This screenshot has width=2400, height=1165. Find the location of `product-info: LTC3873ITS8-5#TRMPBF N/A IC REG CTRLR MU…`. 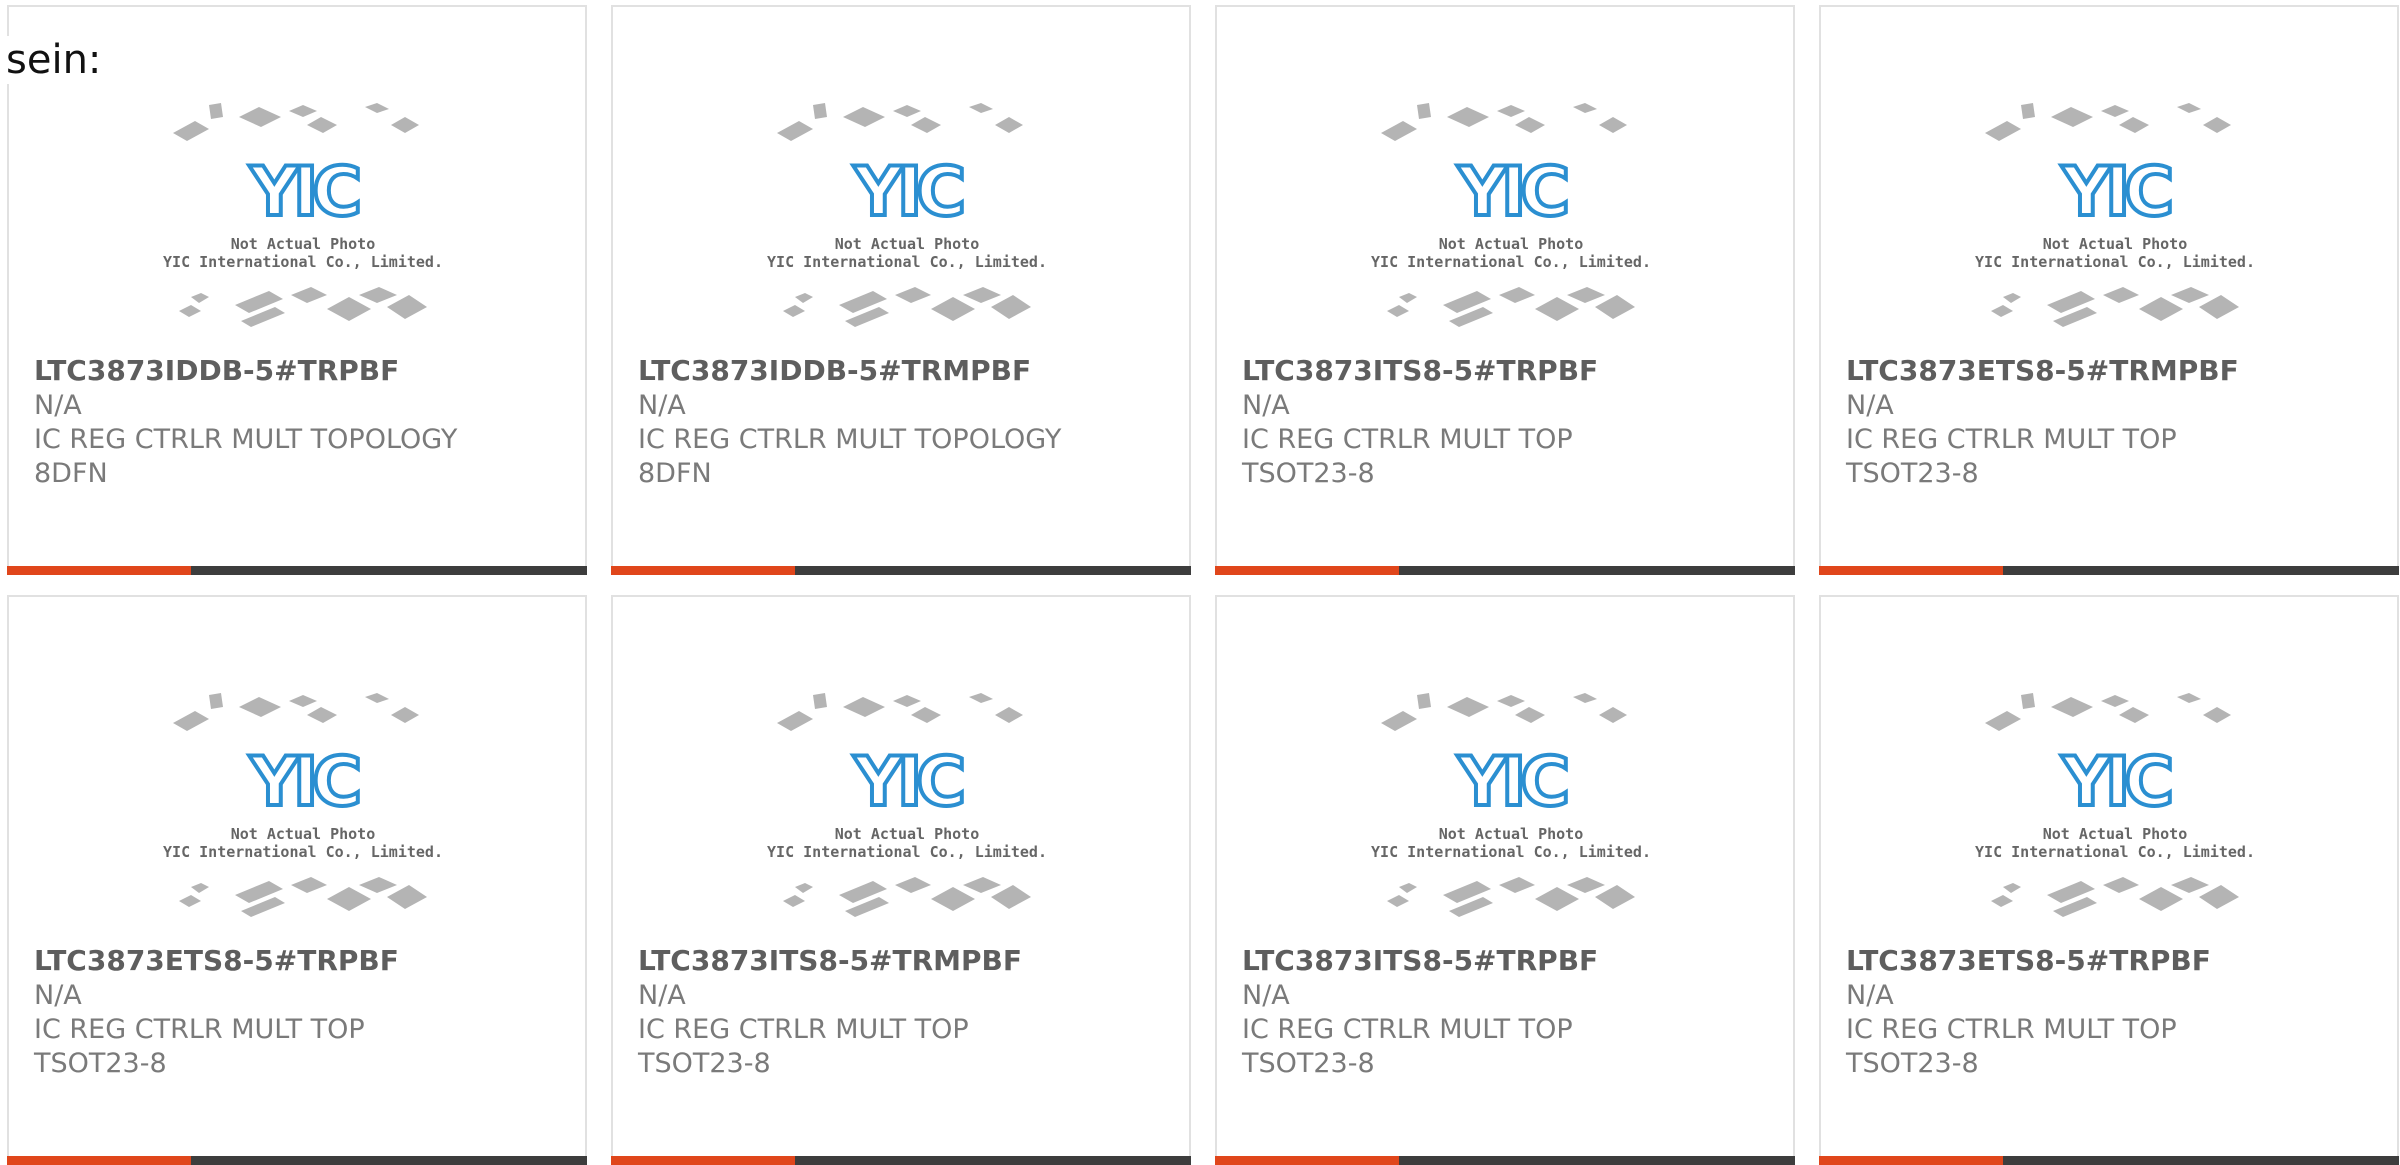

product-info: LTC3873ITS8-5#TRMPBF N/A IC REG CTRLR MU… is located at coordinates (908, 1012).